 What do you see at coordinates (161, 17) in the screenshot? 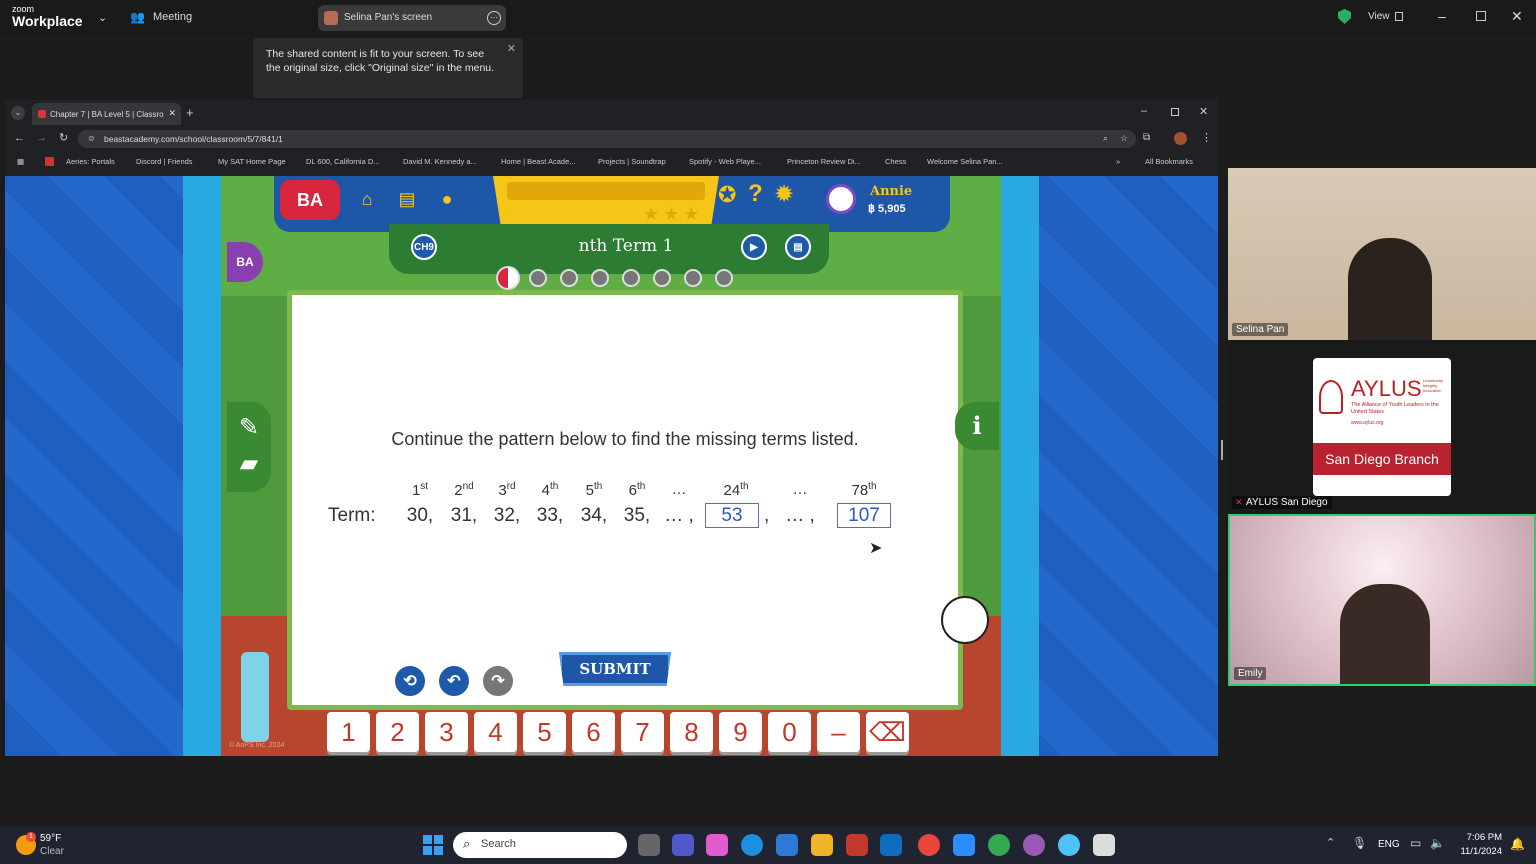
I see `meeting-button: 👥 Meeting` at bounding box center [161, 17].